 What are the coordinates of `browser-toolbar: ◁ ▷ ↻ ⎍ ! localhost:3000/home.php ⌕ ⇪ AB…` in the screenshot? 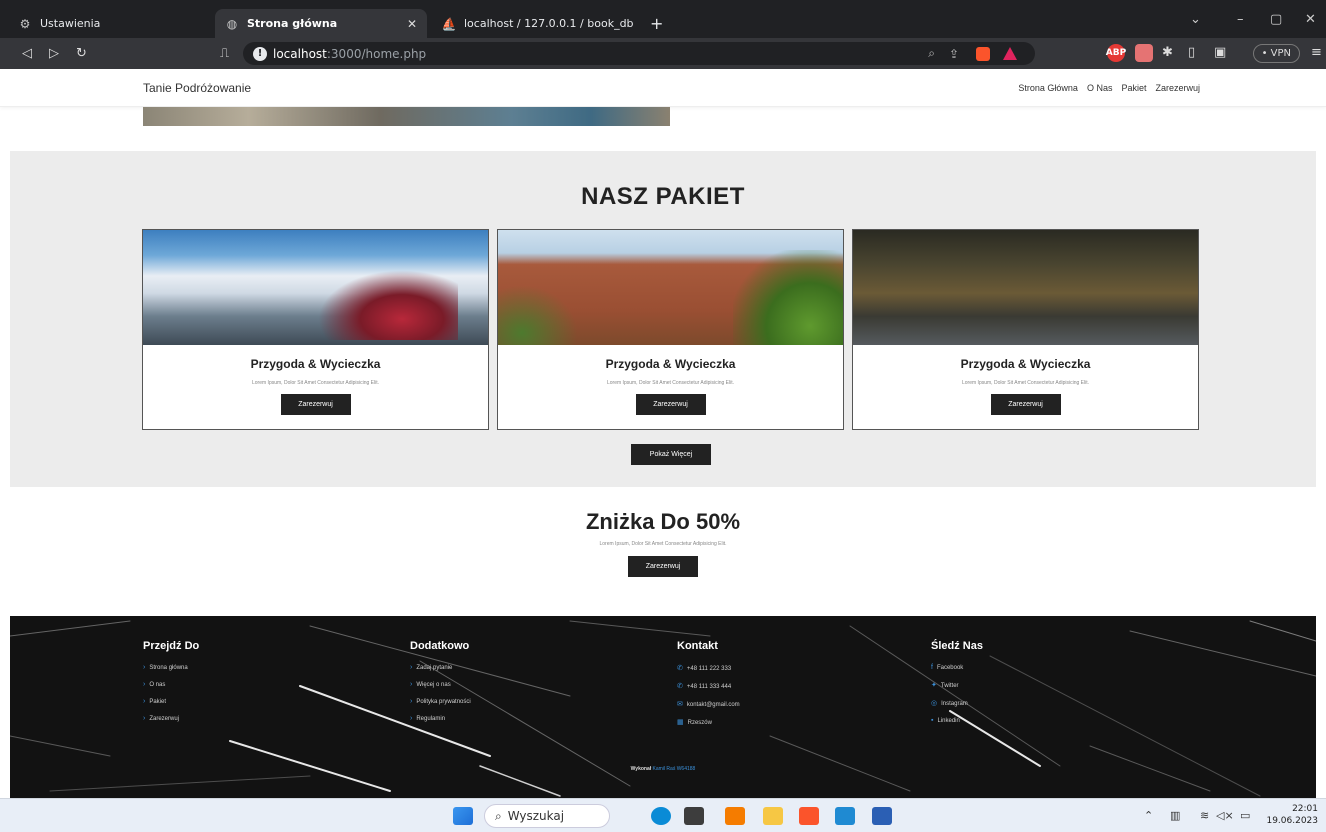 It's located at (663, 53).